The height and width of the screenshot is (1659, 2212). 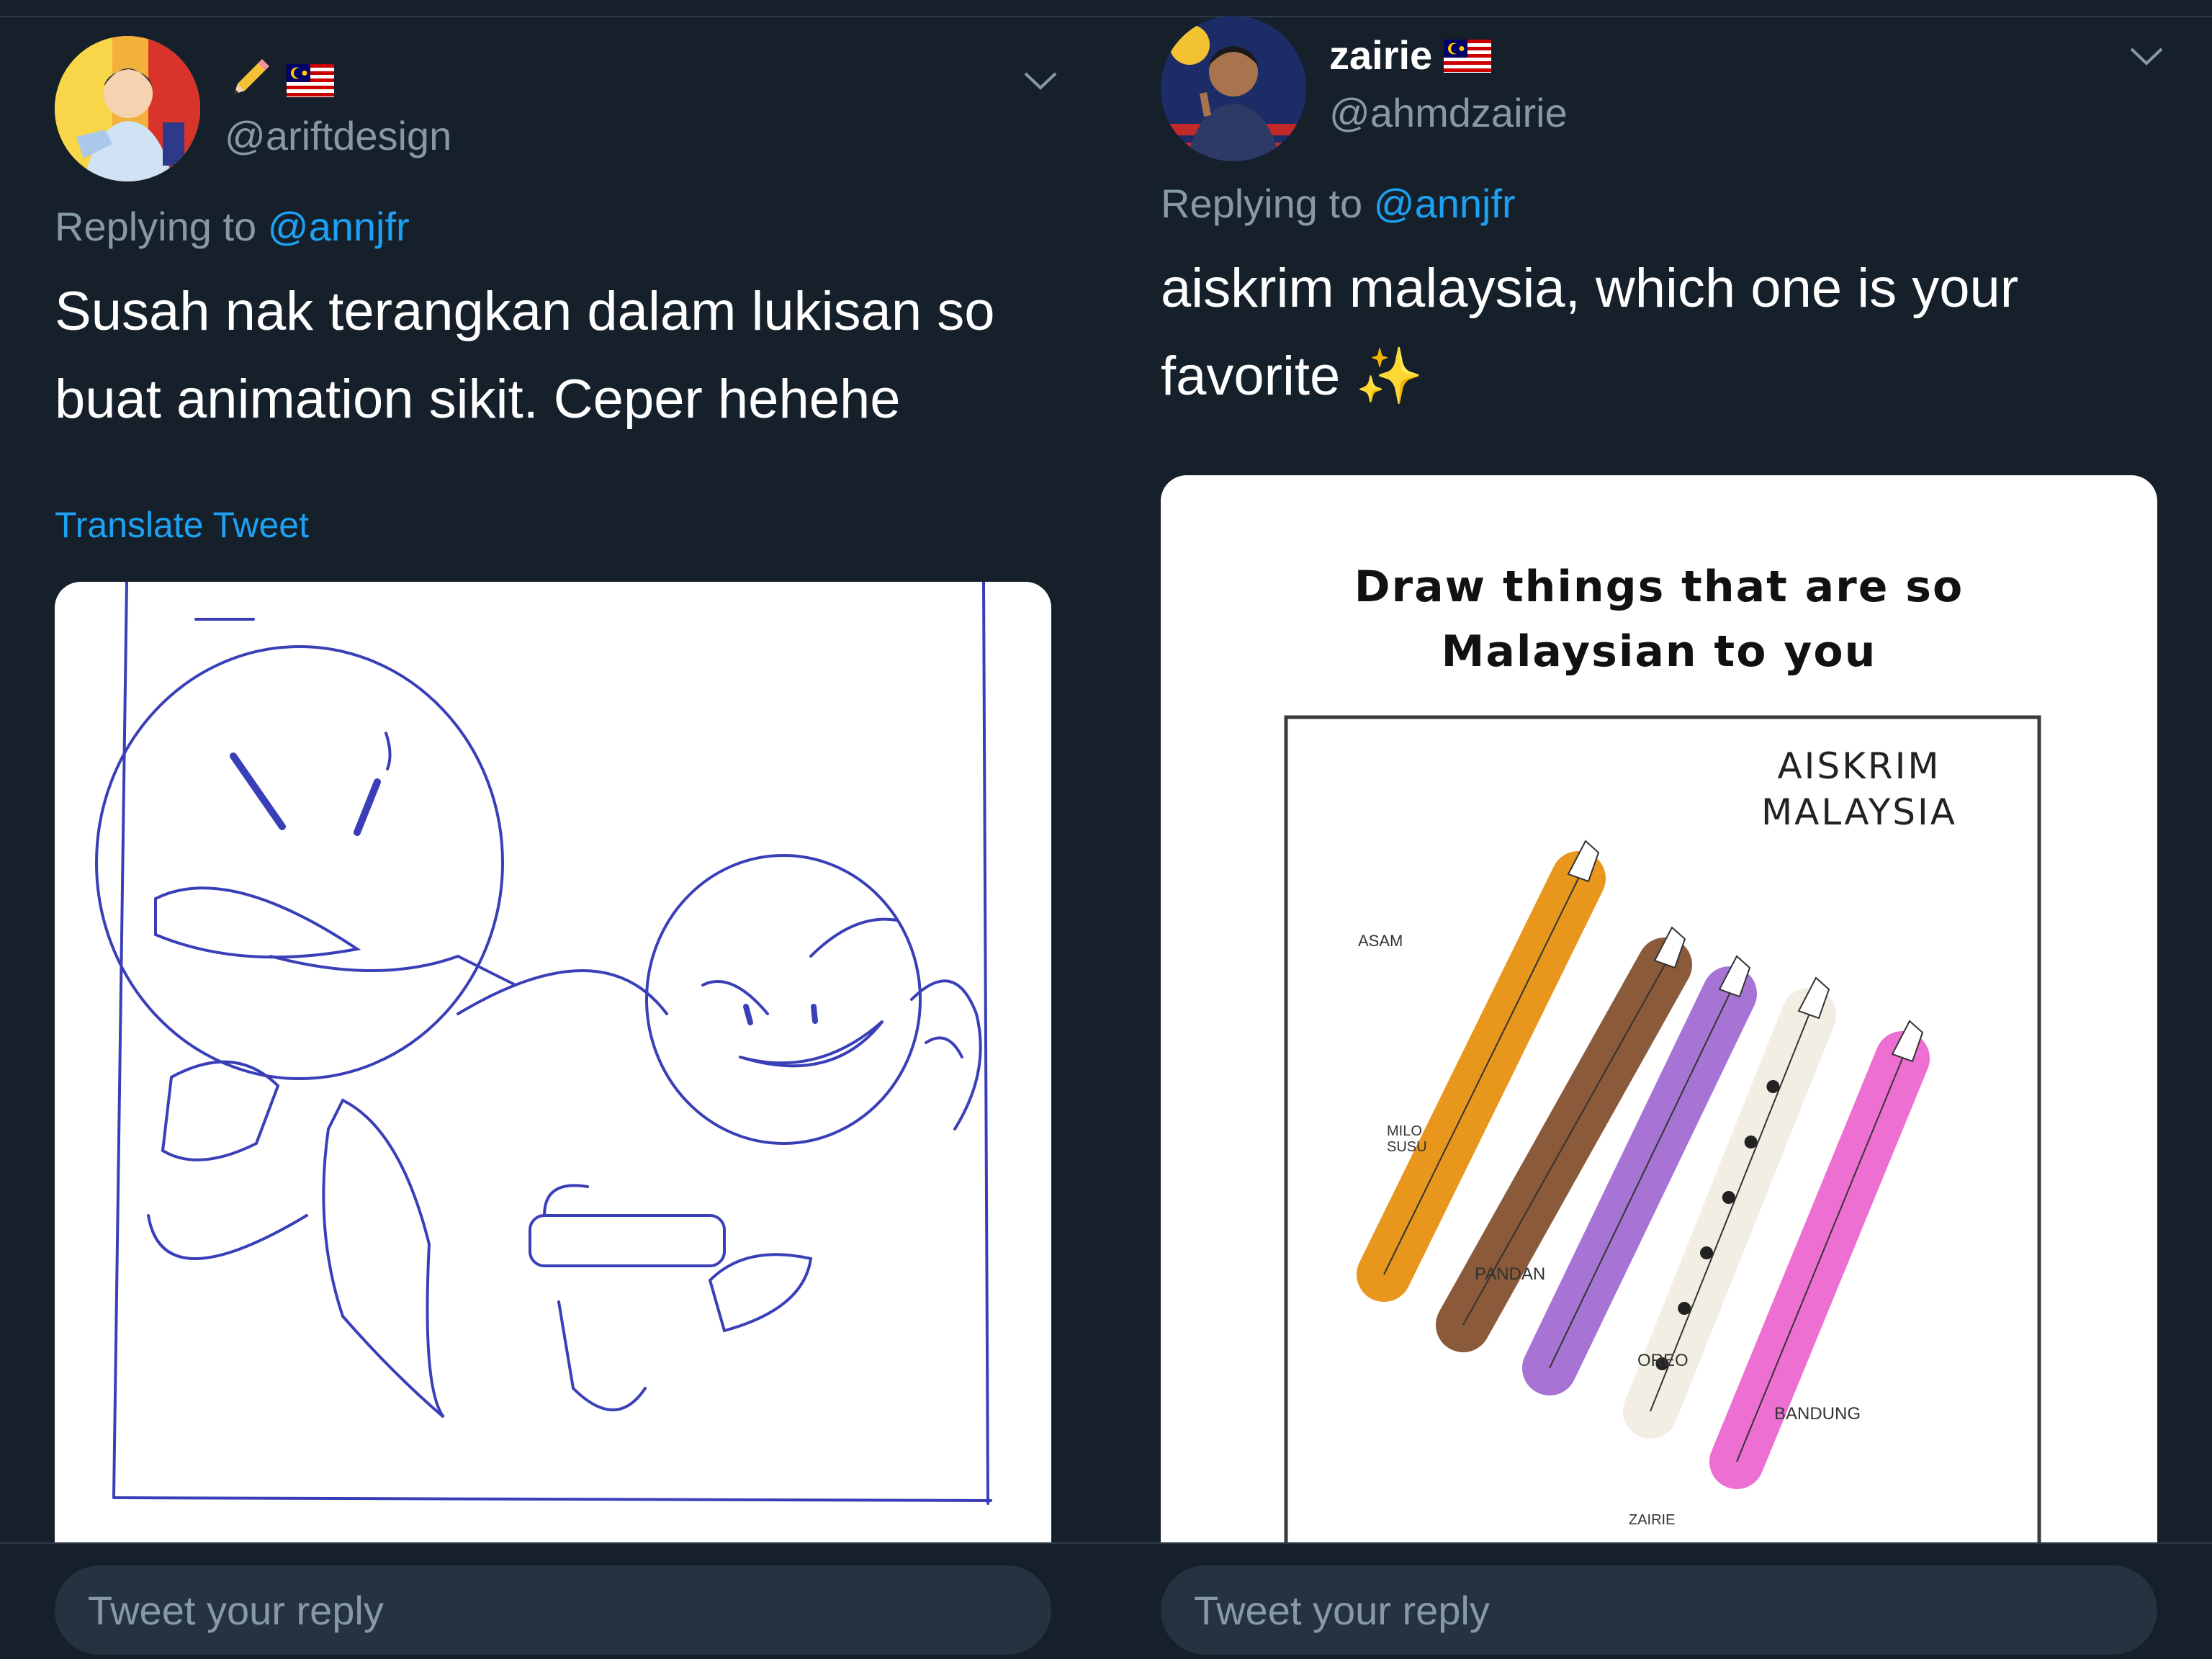 What do you see at coordinates (1510, 1274) in the screenshot?
I see `flavor-label-pandan: PANDAN` at bounding box center [1510, 1274].